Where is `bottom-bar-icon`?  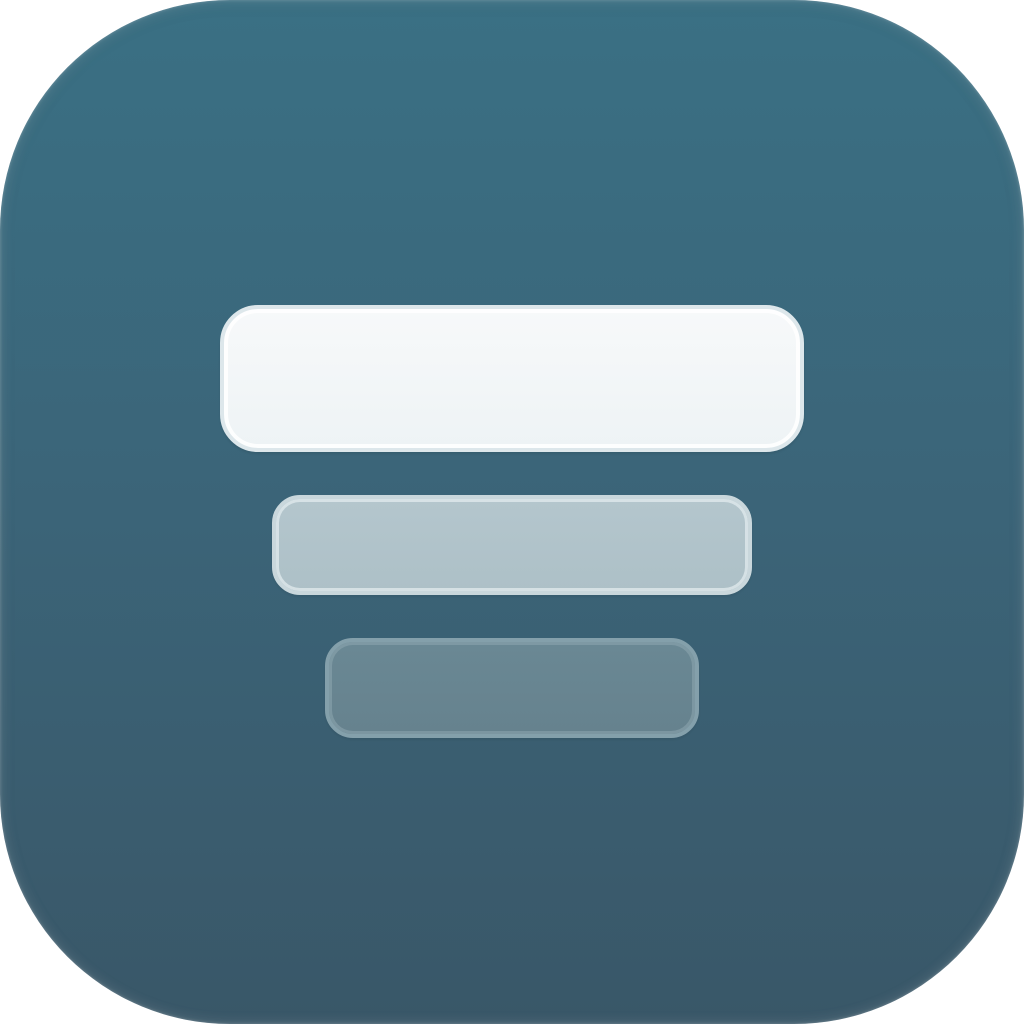
bottom-bar-icon is located at coordinates (512, 688).